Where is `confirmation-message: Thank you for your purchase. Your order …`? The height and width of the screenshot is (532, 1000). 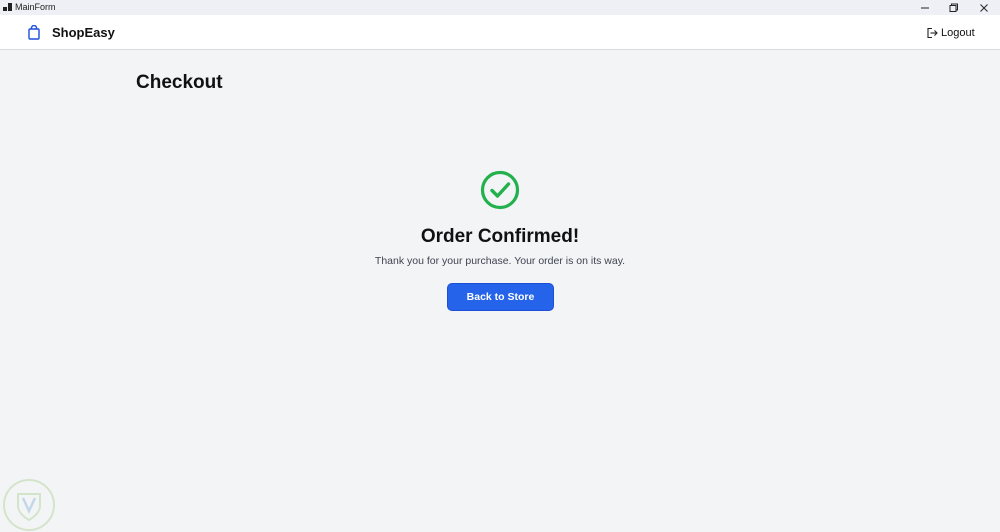 confirmation-message: Thank you for your purchase. Your order … is located at coordinates (500, 261).